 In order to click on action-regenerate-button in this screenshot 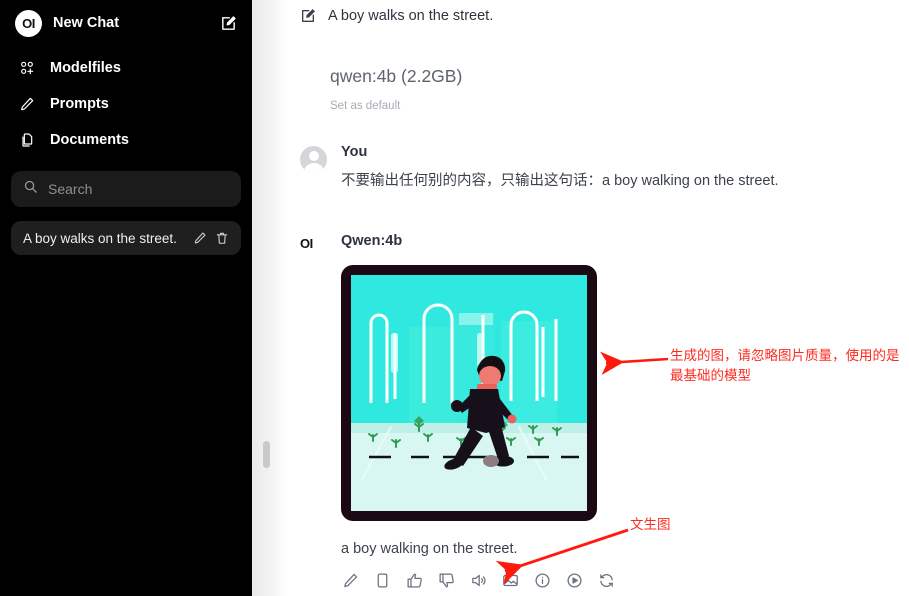, I will do `click(606, 580)`.